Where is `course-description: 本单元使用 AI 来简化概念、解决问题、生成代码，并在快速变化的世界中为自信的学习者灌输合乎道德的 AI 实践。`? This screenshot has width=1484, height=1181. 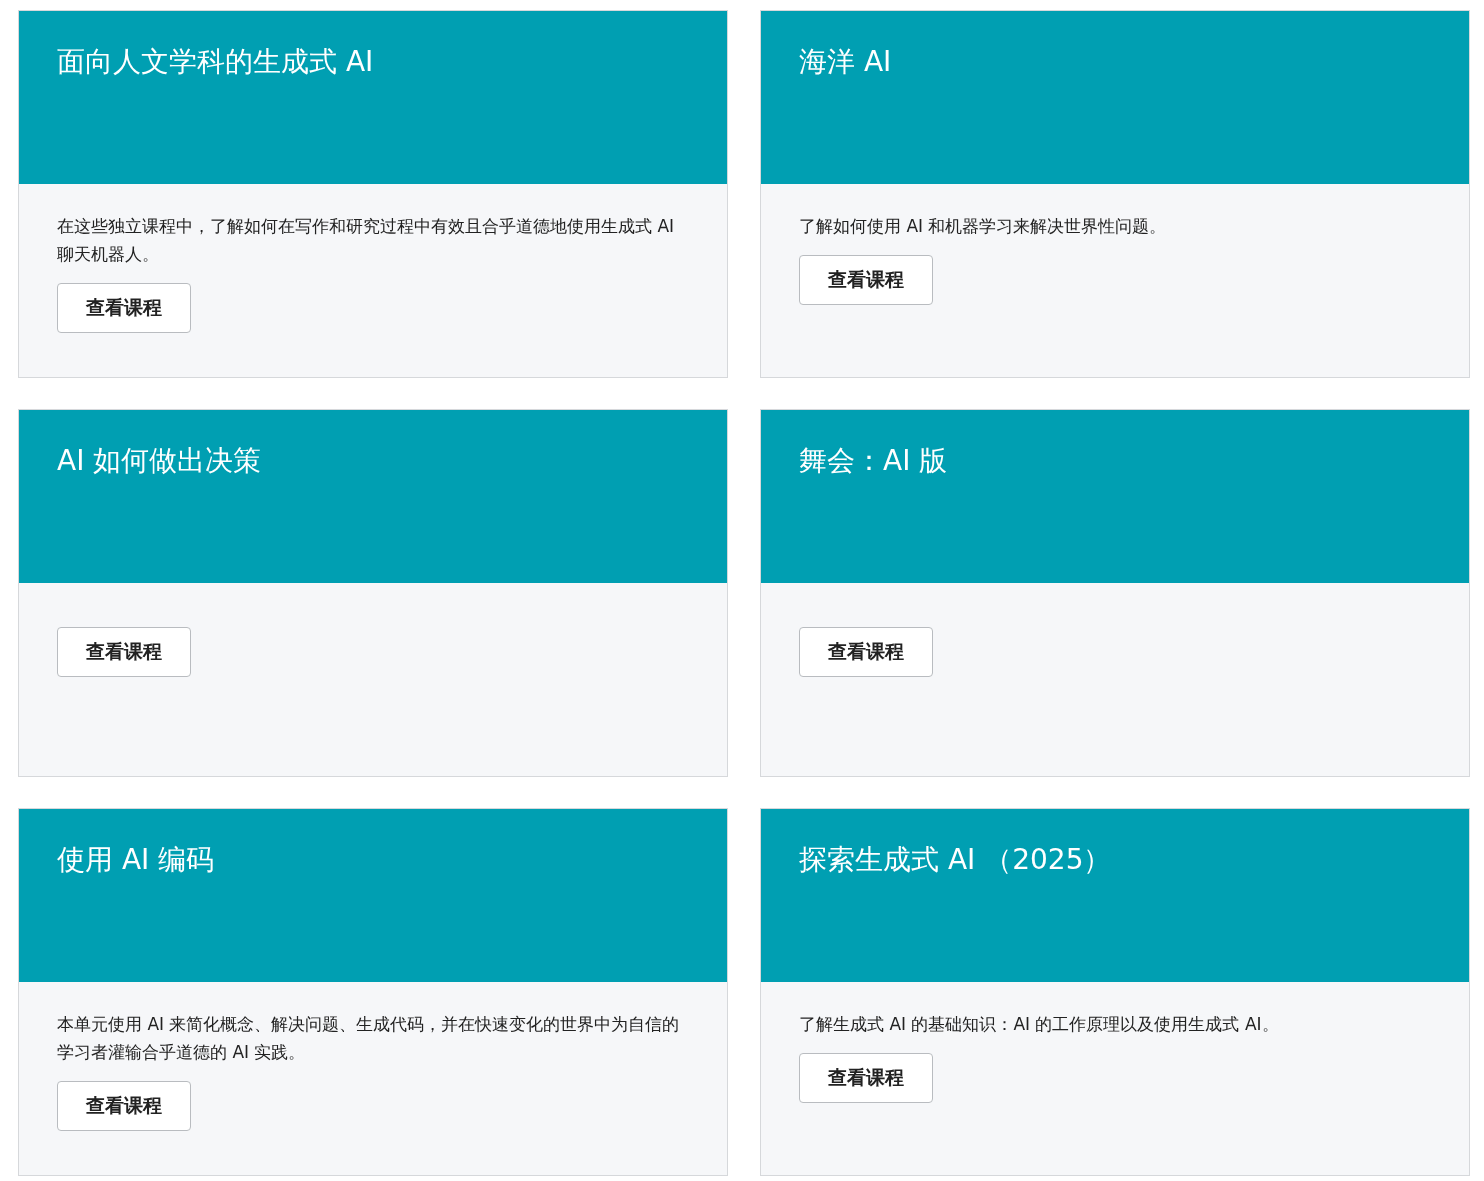 course-description: 本单元使用 AI 来简化概念、解决问题、生成代码，并在快速变化的世界中为自信的学习者灌输合乎道德的 AI 实践。 is located at coordinates (369, 1038).